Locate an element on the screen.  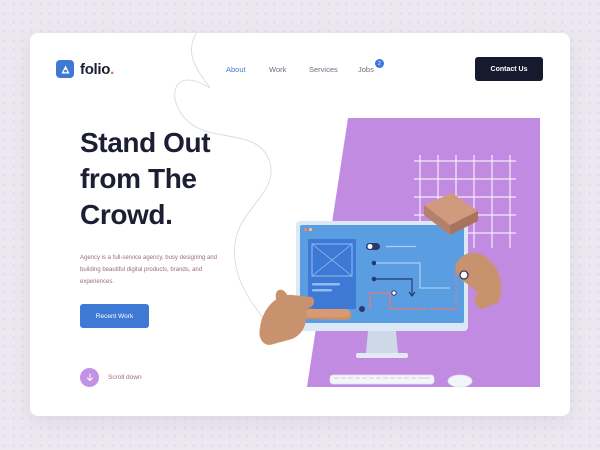
nav-item-jobs: Jobs 2 is located at coordinates (371, 66).